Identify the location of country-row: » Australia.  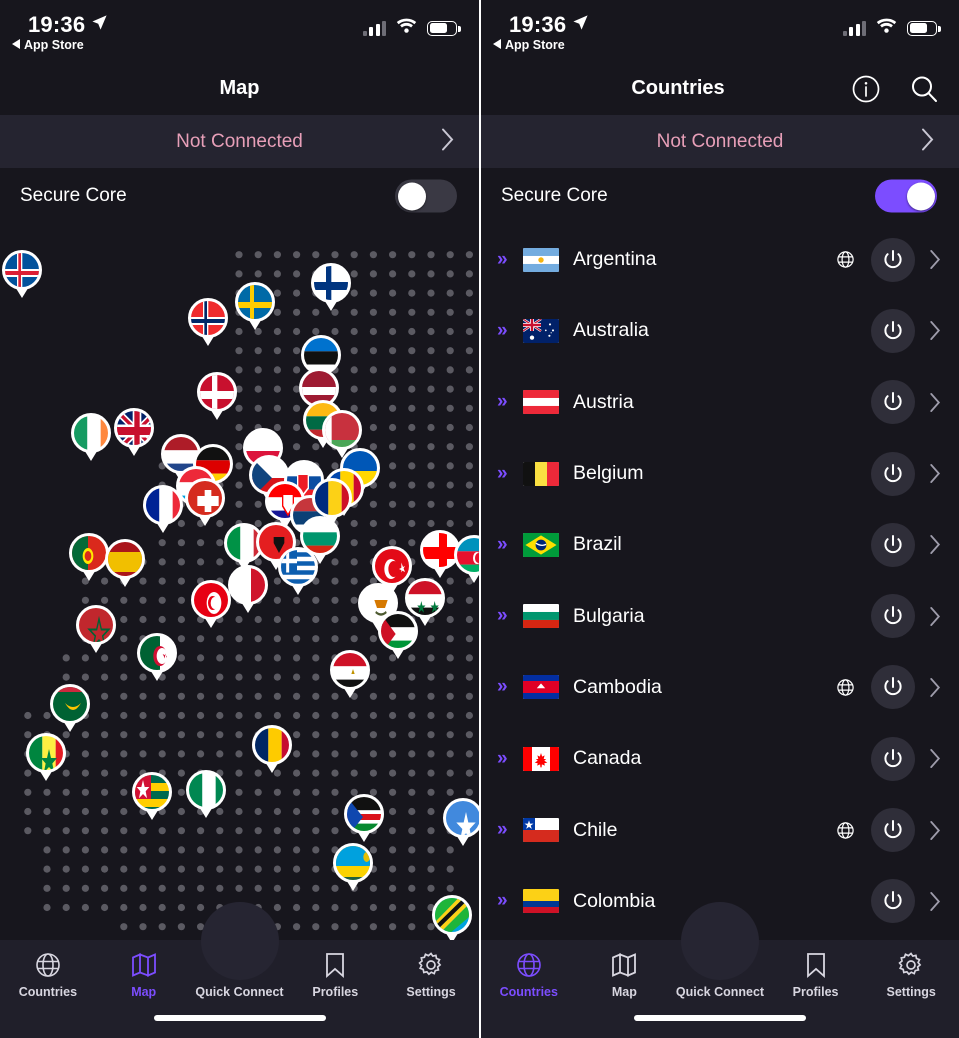
(720, 330).